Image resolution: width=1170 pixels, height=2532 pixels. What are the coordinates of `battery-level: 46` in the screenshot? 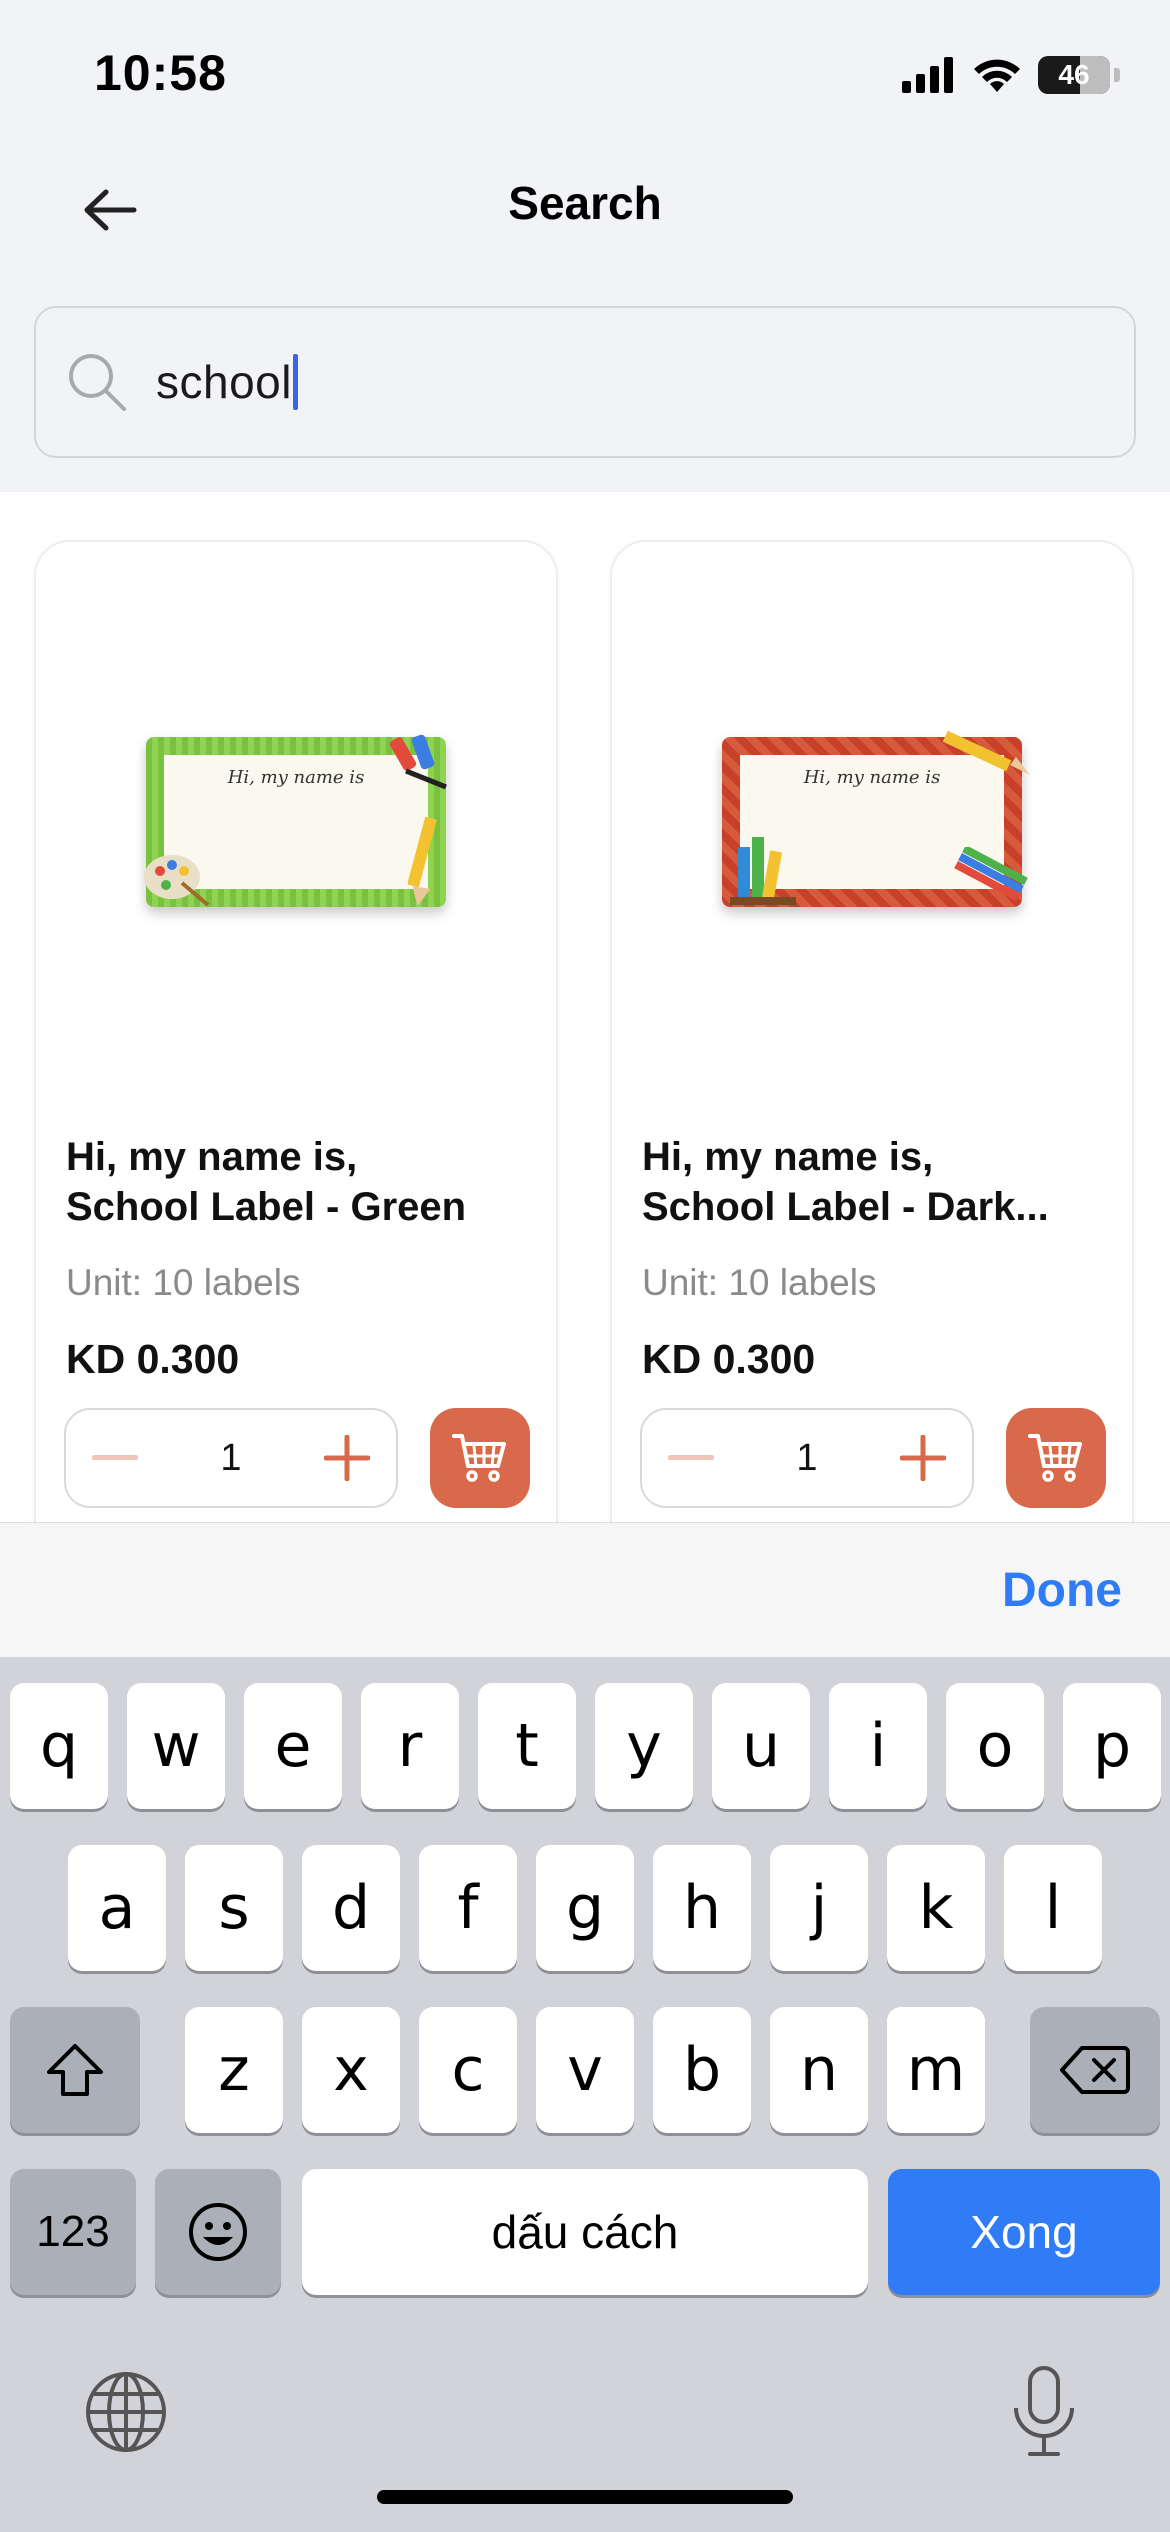 It's located at (1074, 74).